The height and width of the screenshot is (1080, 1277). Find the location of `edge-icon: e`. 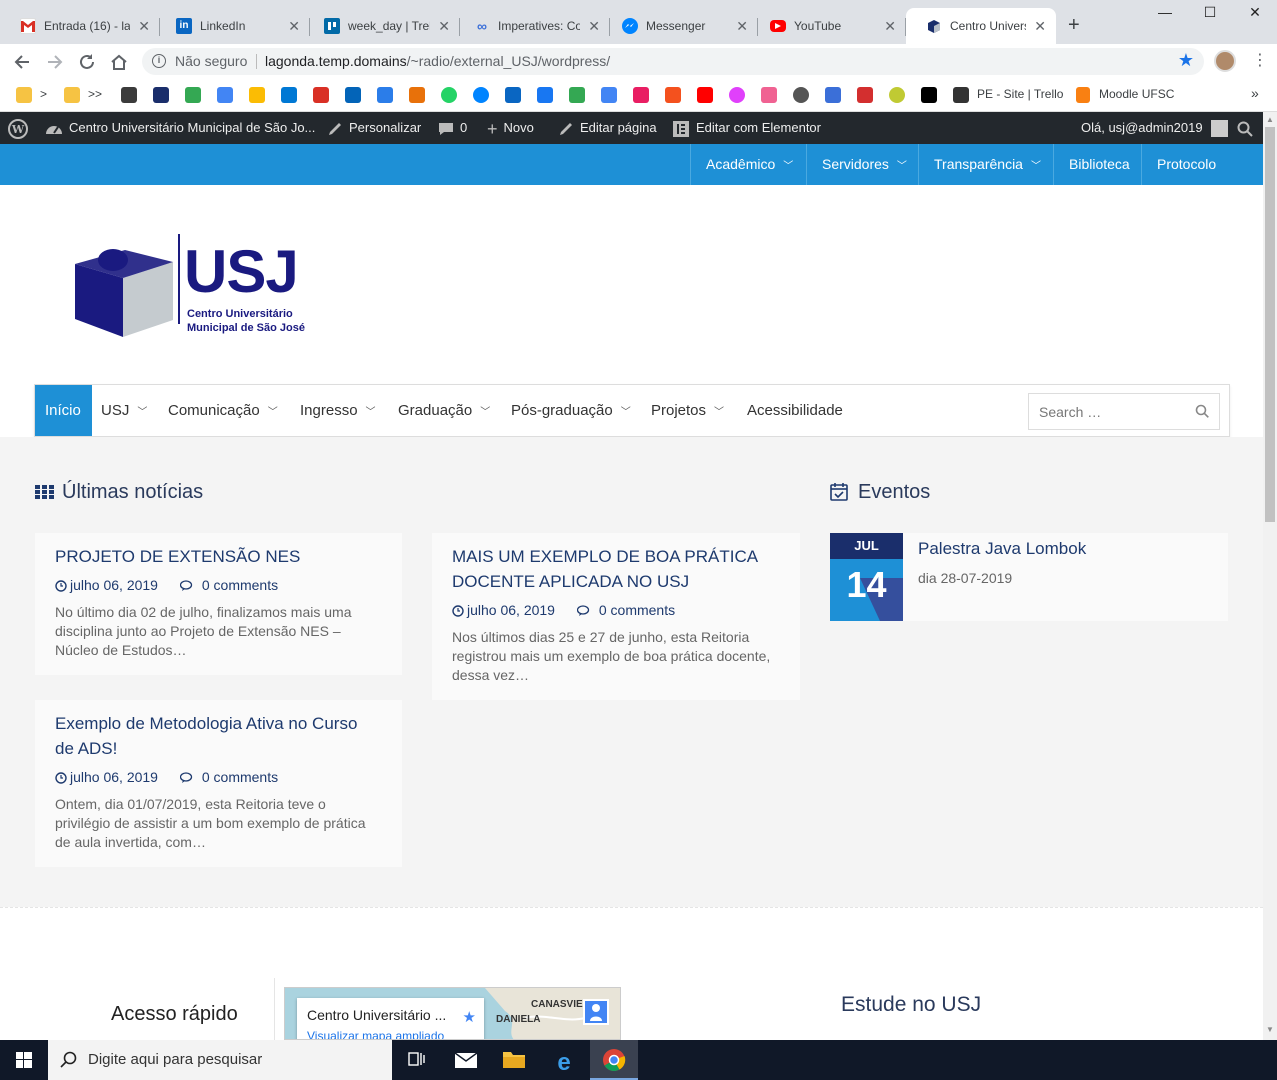

edge-icon: e is located at coordinates (564, 1060).